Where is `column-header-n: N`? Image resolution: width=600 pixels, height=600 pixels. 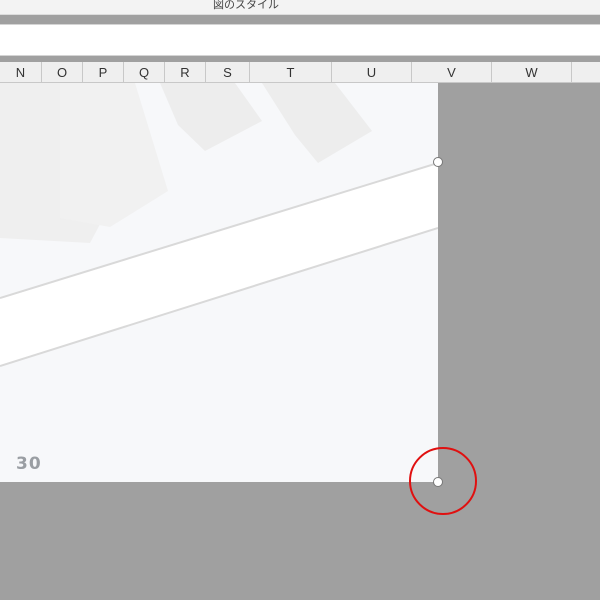 column-header-n: N is located at coordinates (21, 72).